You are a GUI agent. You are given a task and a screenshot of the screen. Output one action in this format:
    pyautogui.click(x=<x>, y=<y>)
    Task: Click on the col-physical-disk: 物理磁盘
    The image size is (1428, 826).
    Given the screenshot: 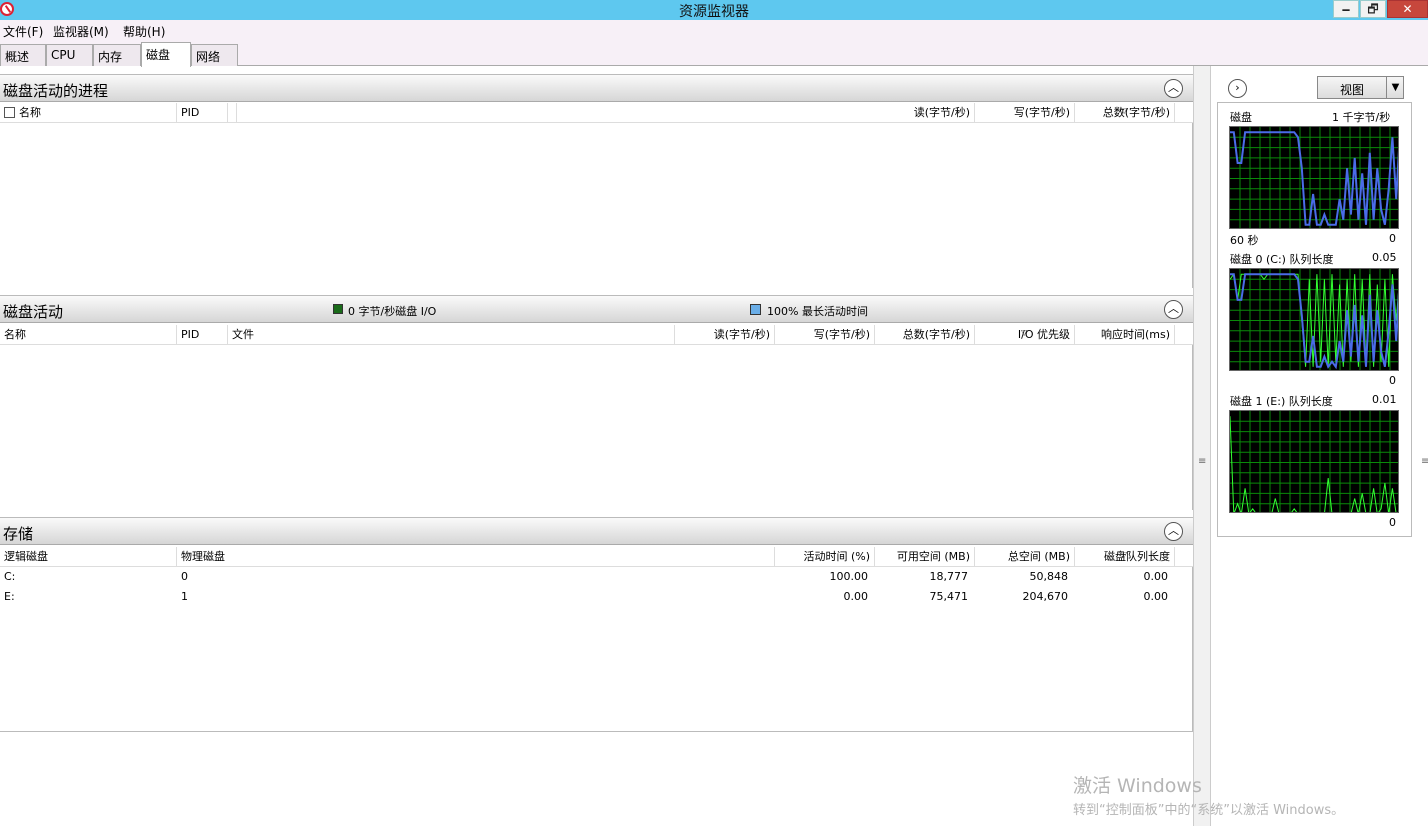 What is the action you would take?
    pyautogui.click(x=476, y=557)
    